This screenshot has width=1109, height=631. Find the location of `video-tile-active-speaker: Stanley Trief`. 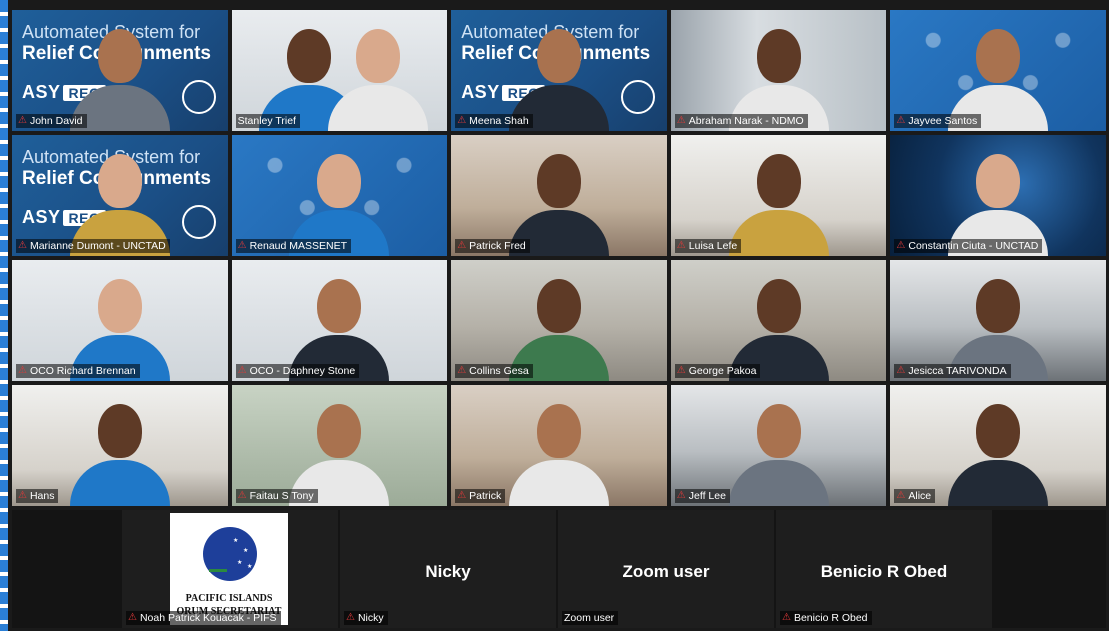

video-tile-active-speaker: Stanley Trief is located at coordinates (339, 70).